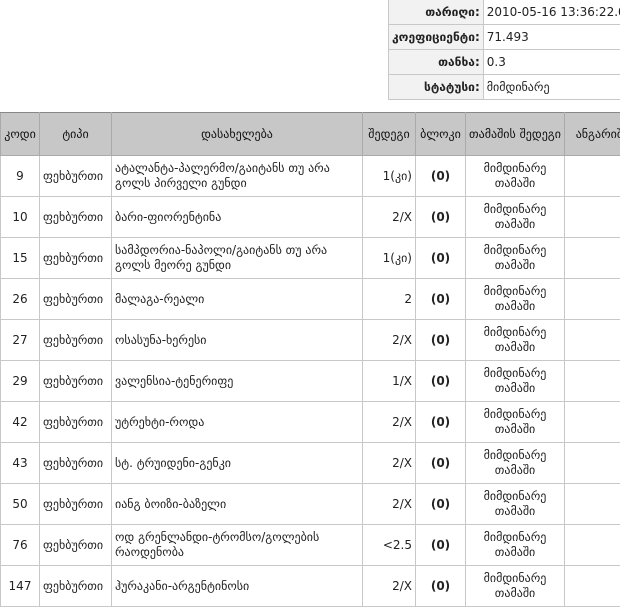 Image resolution: width=620 pixels, height=607 pixels. Describe the element at coordinates (551, 87) in the screenshot. I see `info-value: მიმდინარე` at that location.